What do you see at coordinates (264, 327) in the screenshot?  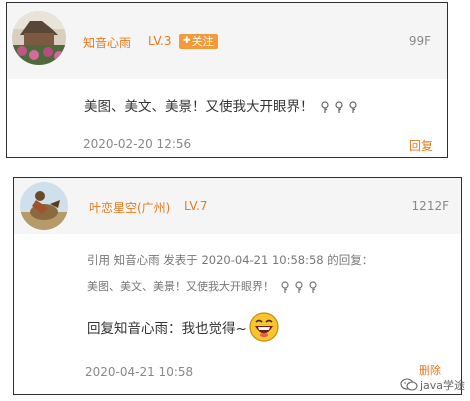 I see `laughing-emoji-icon` at bounding box center [264, 327].